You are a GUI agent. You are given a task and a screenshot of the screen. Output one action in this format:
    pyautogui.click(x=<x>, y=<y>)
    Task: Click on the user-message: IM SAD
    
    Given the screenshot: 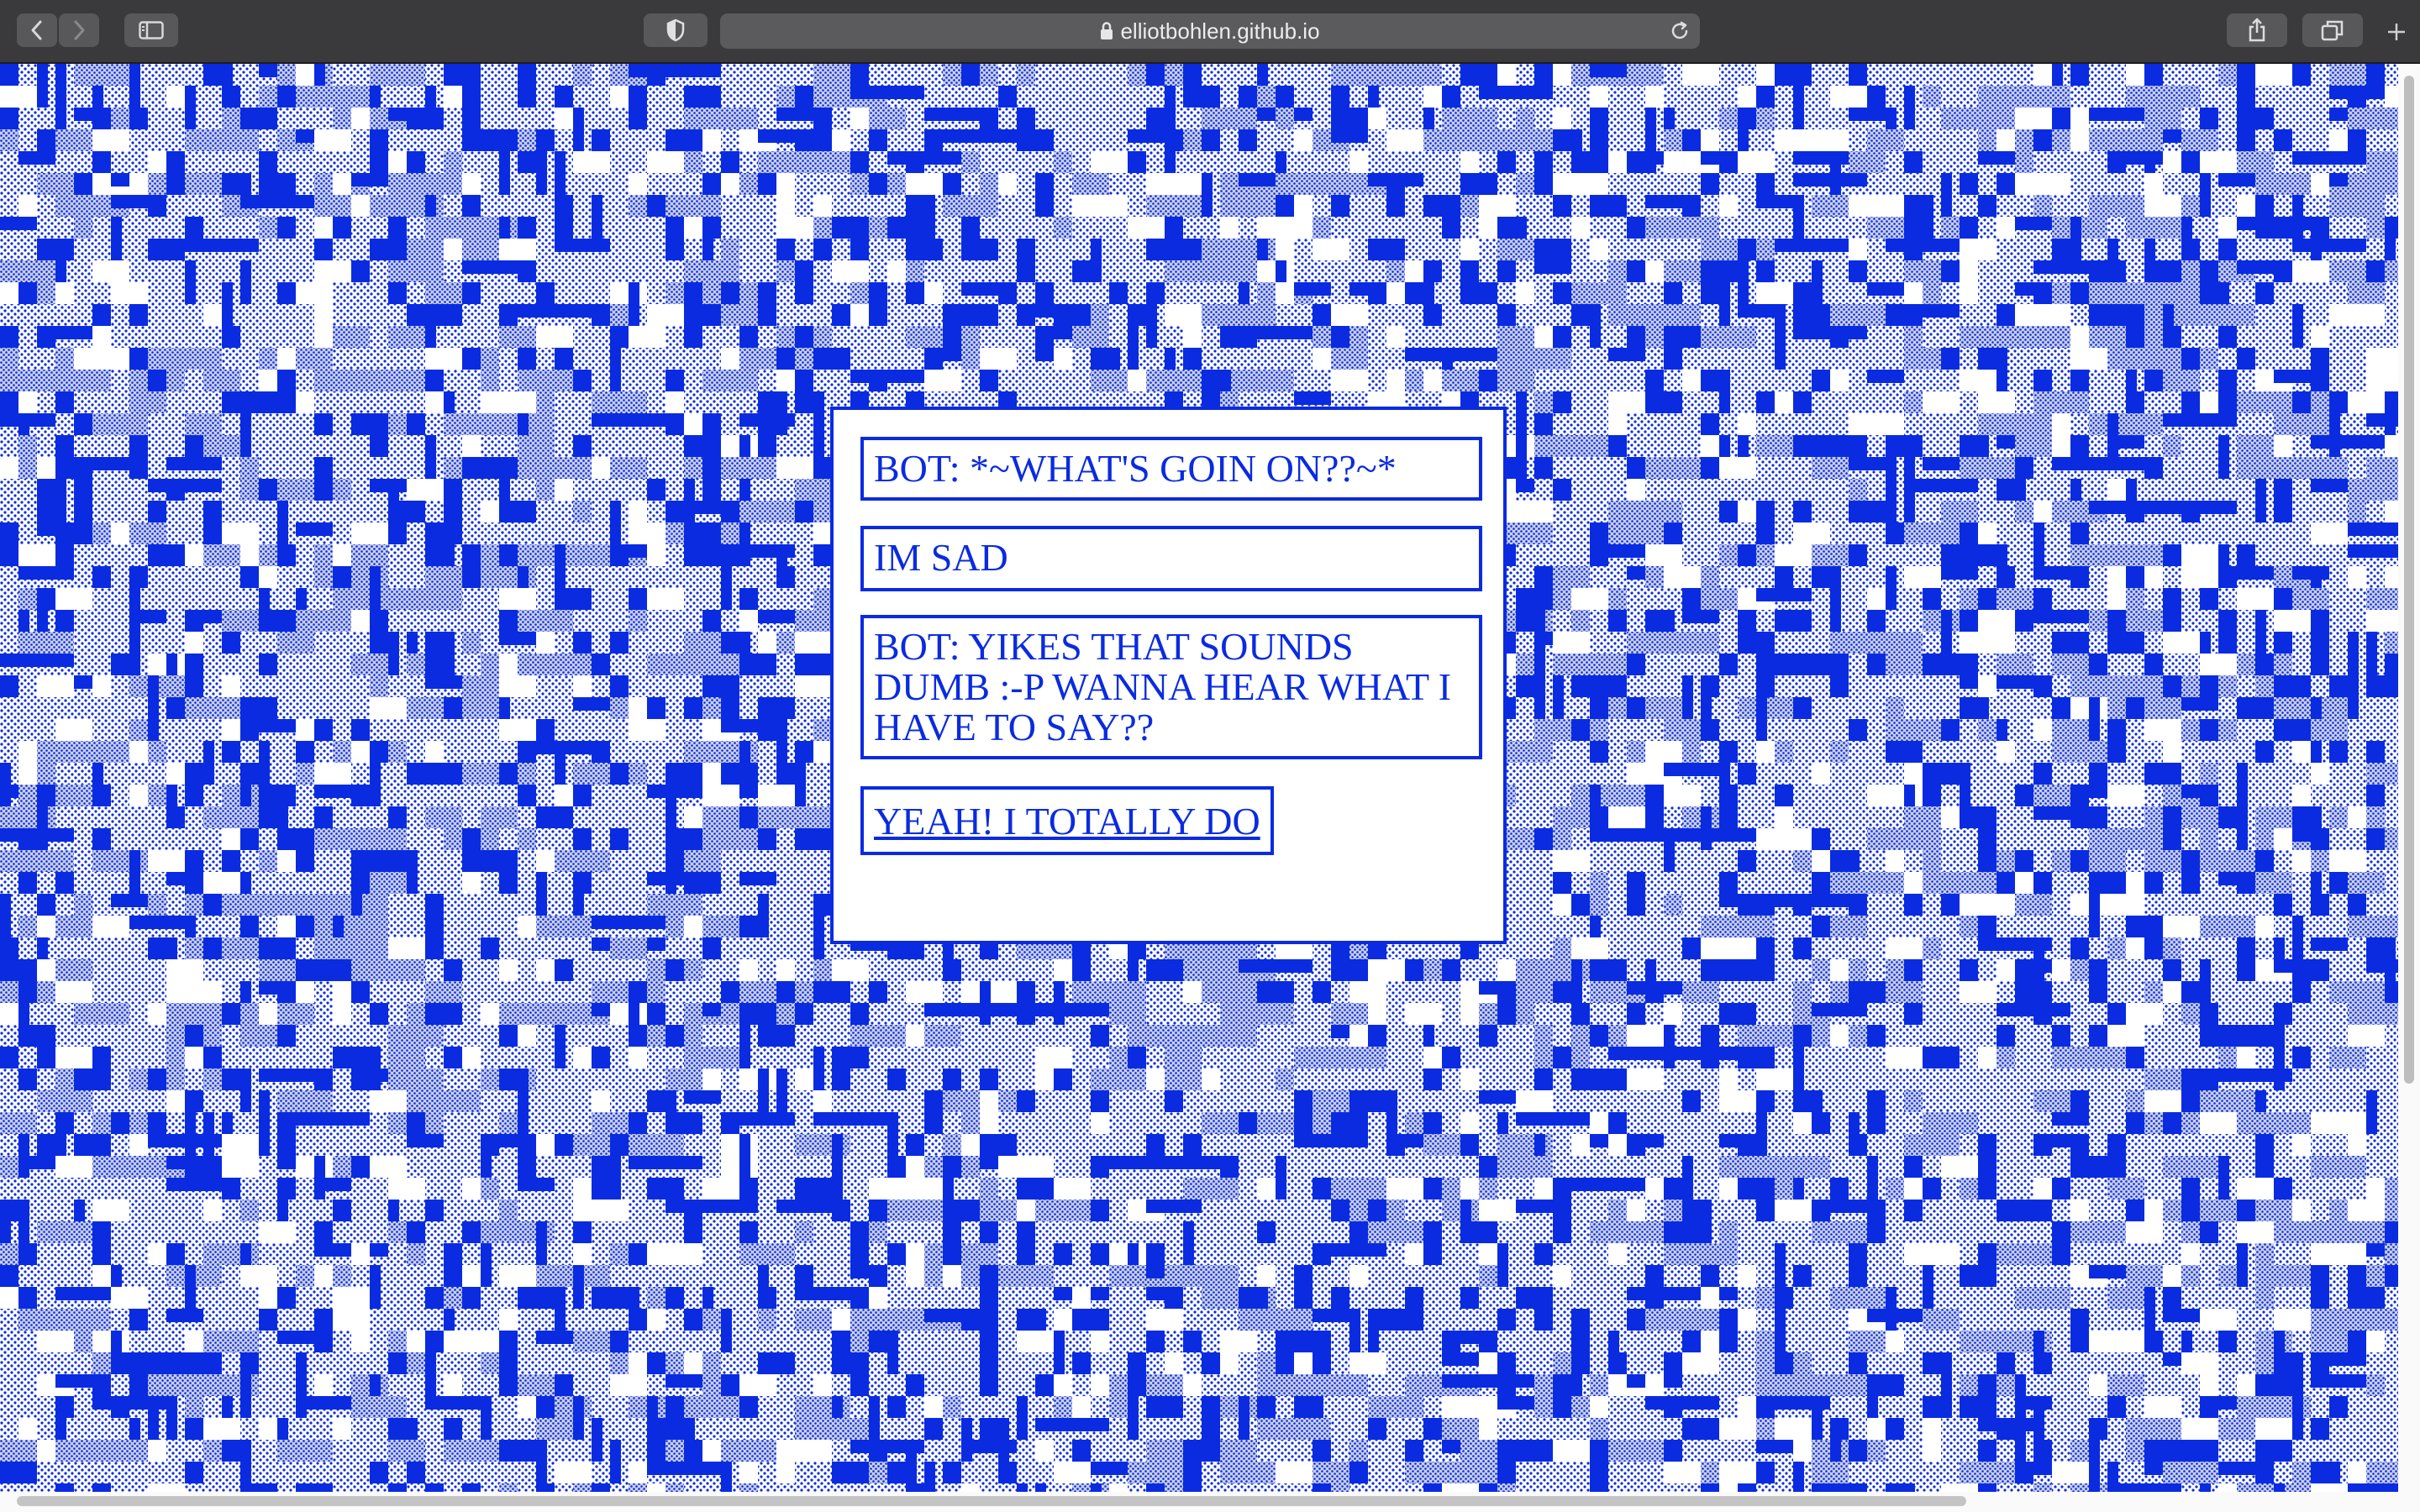 What is the action you would take?
    pyautogui.click(x=1171, y=558)
    